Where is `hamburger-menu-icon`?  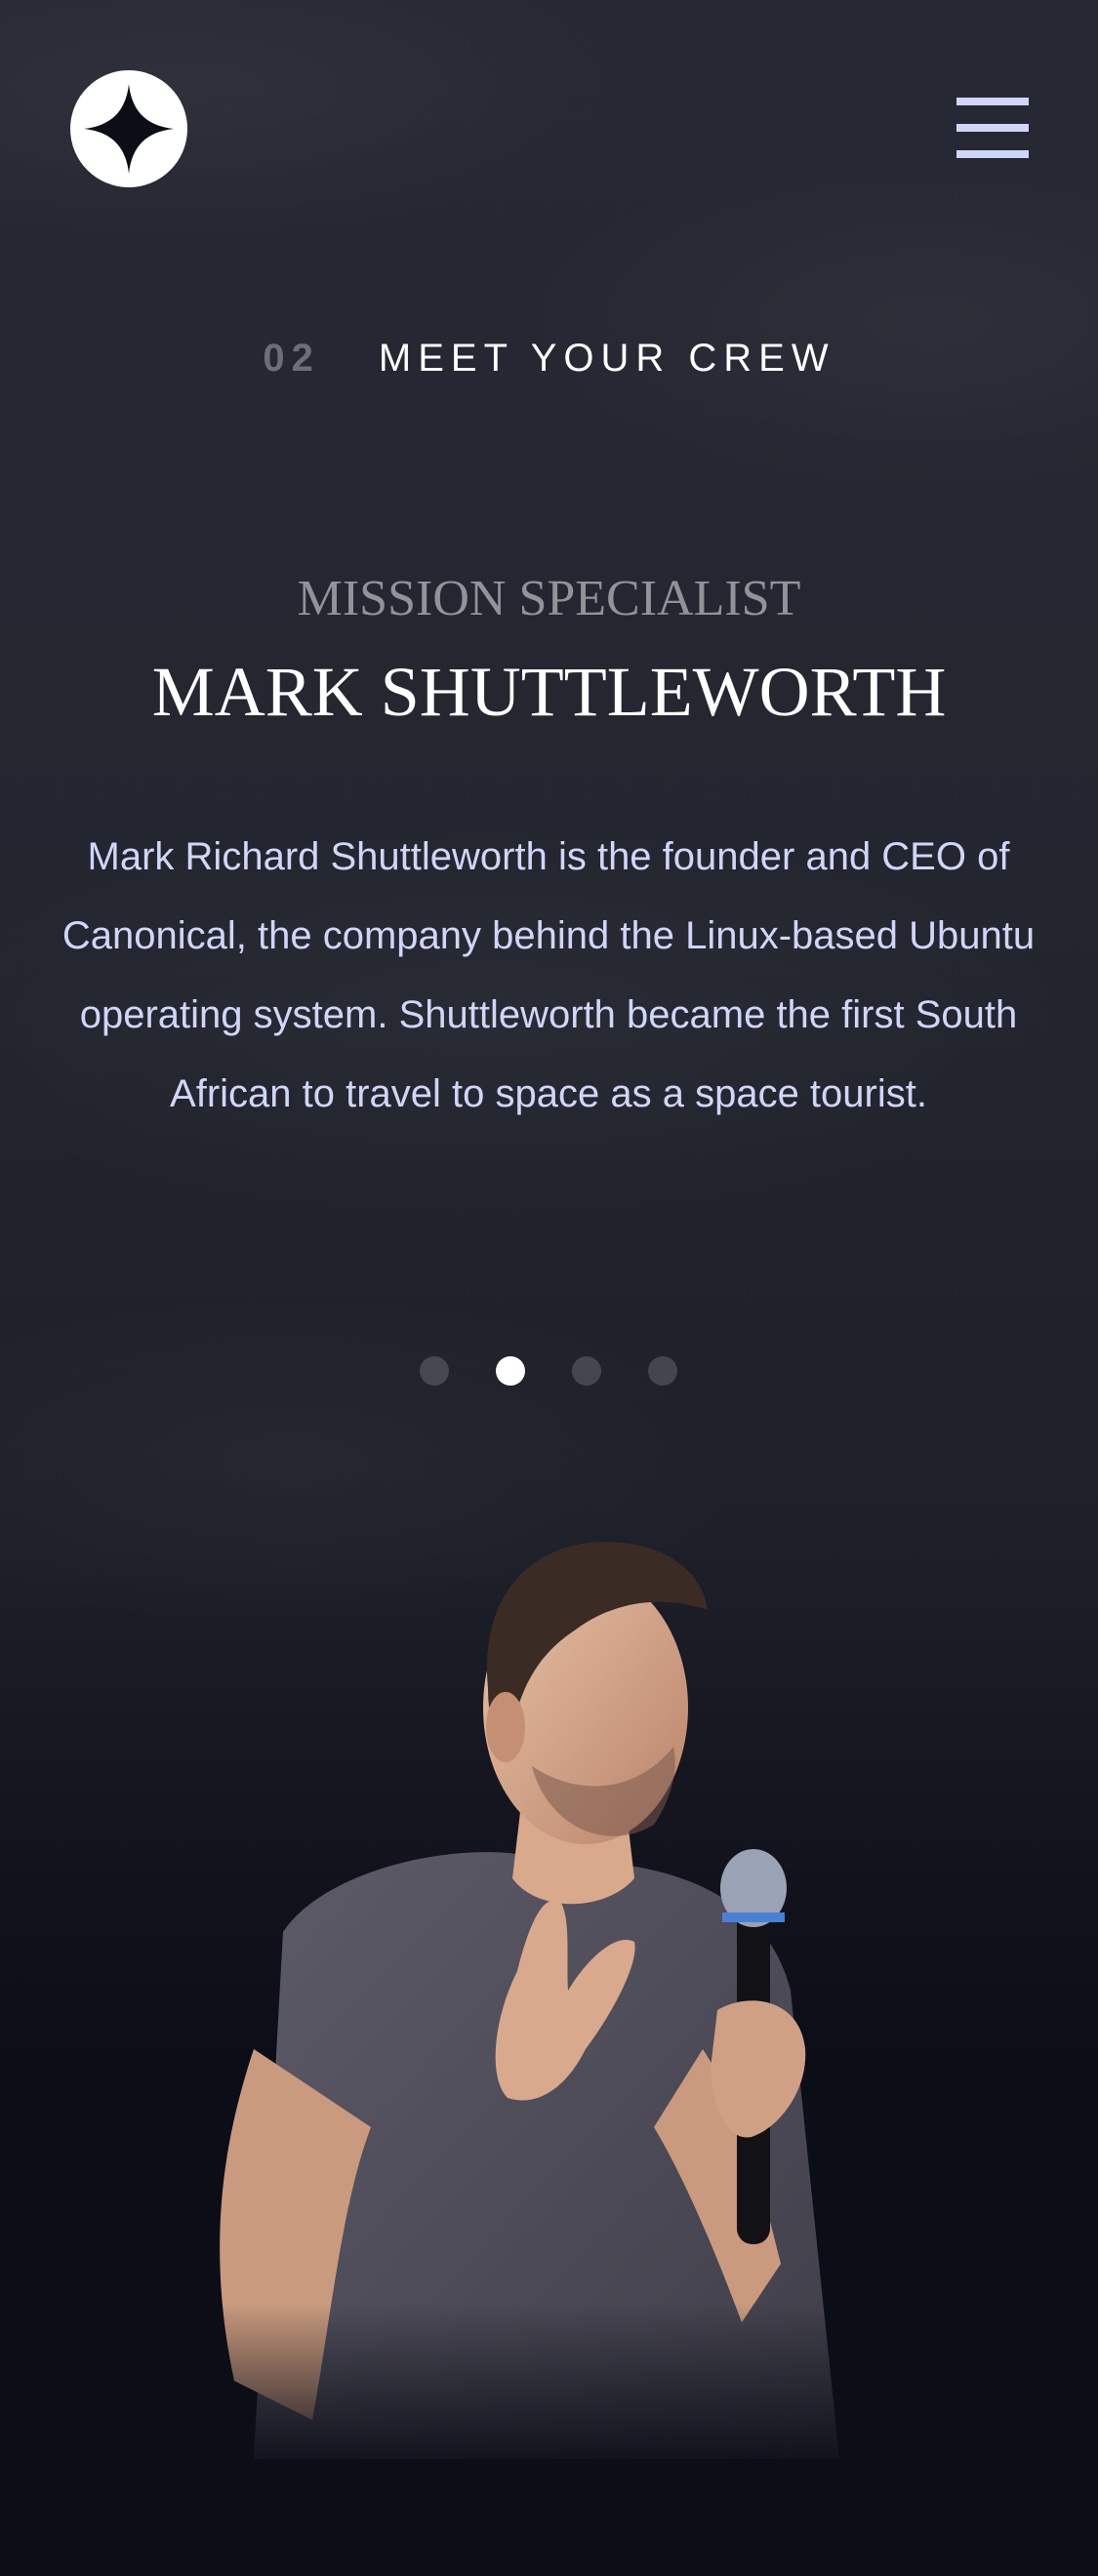 hamburger-menu-icon is located at coordinates (992, 128).